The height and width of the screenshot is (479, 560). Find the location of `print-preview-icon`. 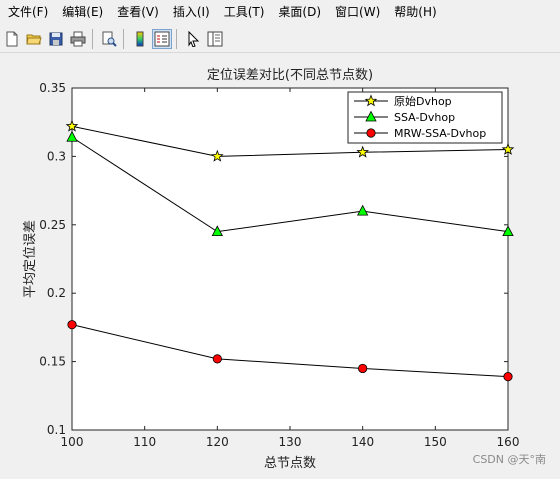

print-preview-icon is located at coordinates (109, 39).